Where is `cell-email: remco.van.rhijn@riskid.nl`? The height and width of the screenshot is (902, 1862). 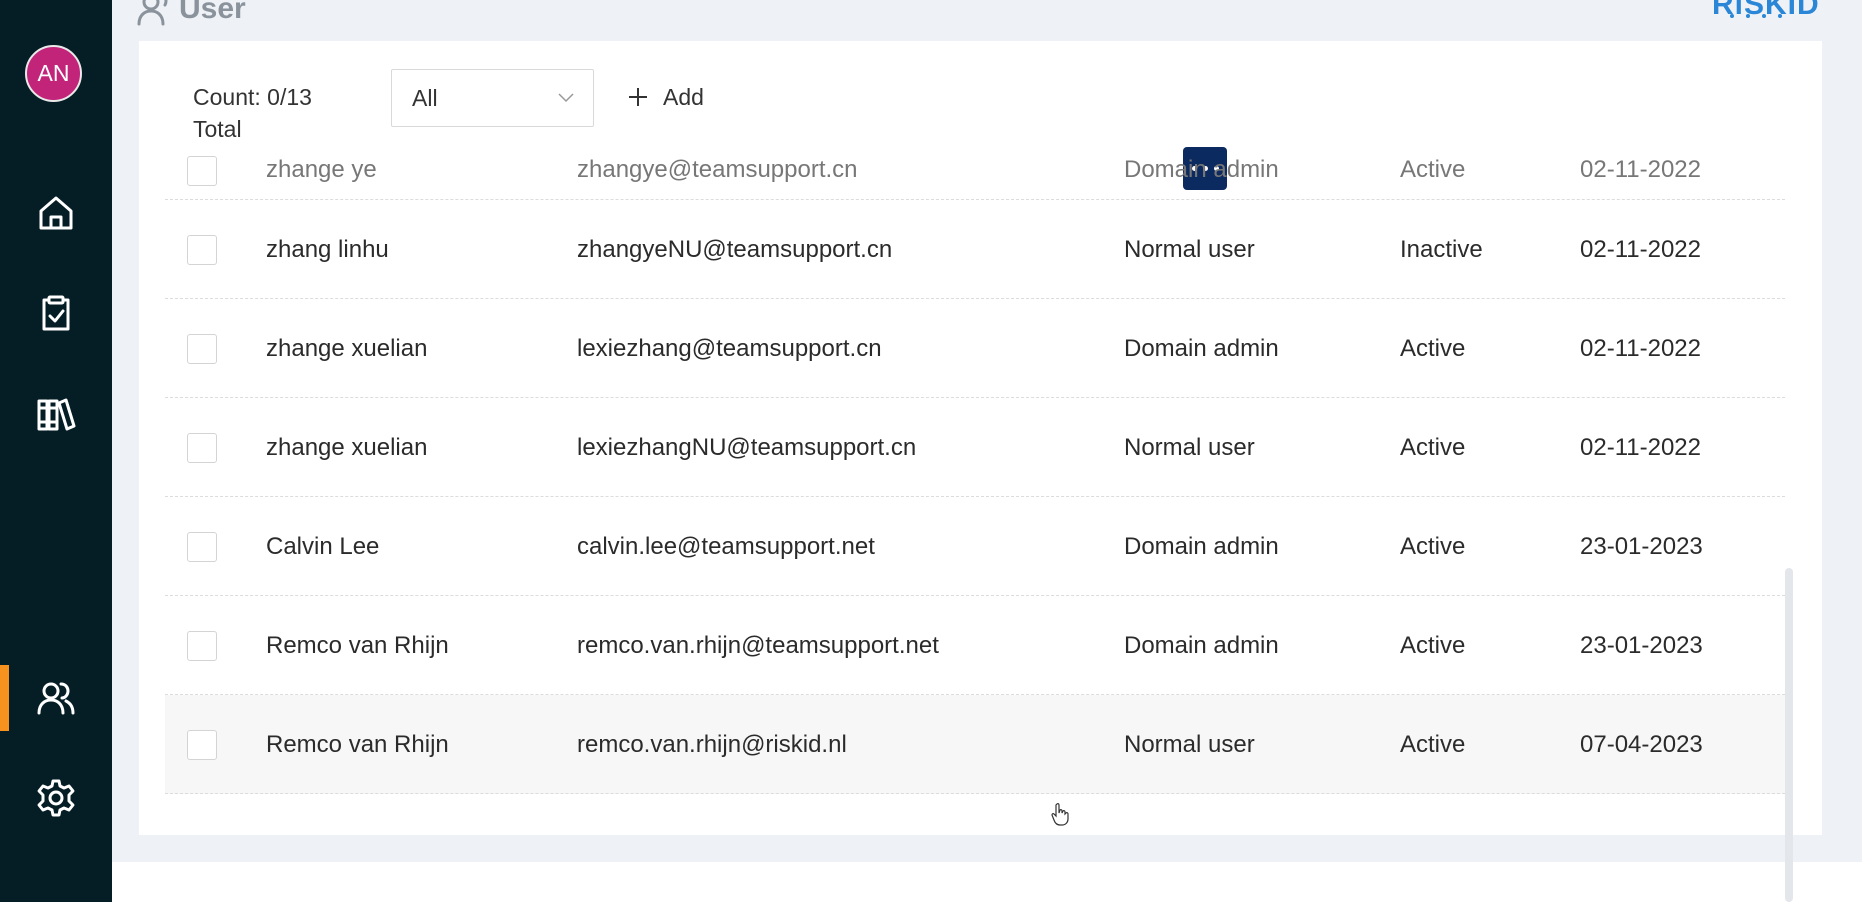
cell-email: remco.van.rhijn@riskid.nl is located at coordinates (712, 744).